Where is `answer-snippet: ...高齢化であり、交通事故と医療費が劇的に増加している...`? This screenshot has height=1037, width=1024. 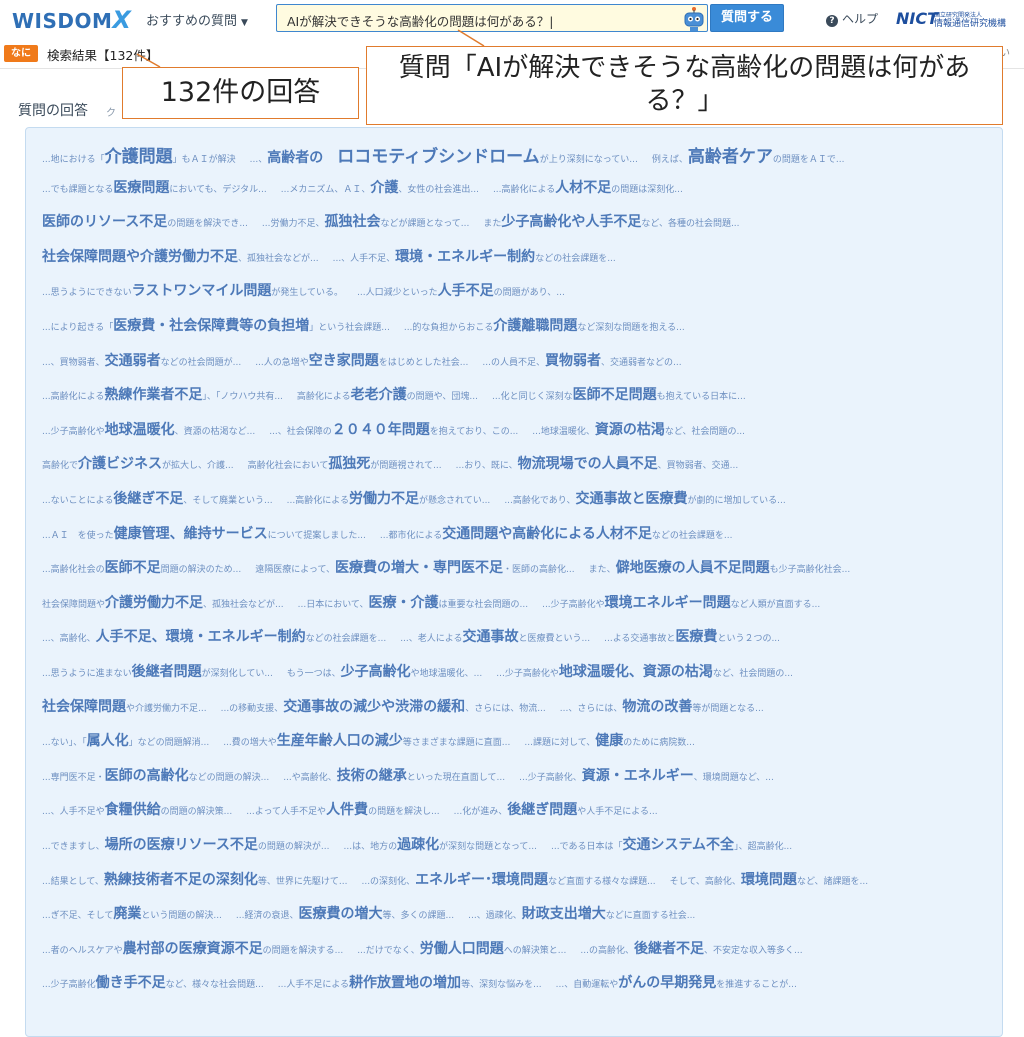
answer-snippet: ...高齢化であり、交通事故と医療費が劇的に増加している... is located at coordinates (644, 498).